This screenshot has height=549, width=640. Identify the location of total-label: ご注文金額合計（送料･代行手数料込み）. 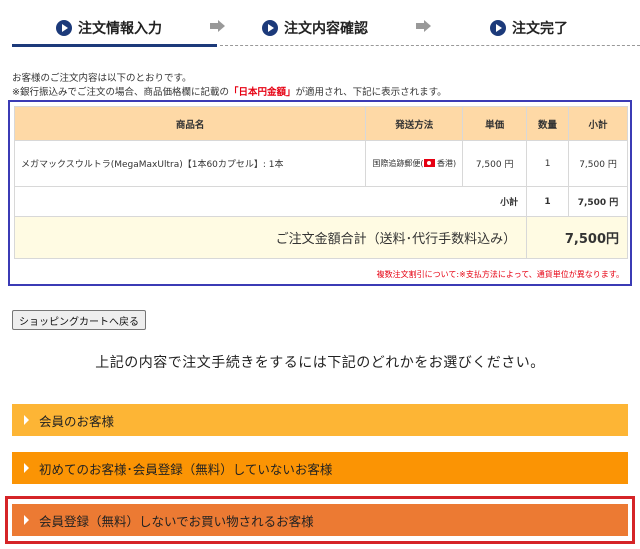
(270, 237).